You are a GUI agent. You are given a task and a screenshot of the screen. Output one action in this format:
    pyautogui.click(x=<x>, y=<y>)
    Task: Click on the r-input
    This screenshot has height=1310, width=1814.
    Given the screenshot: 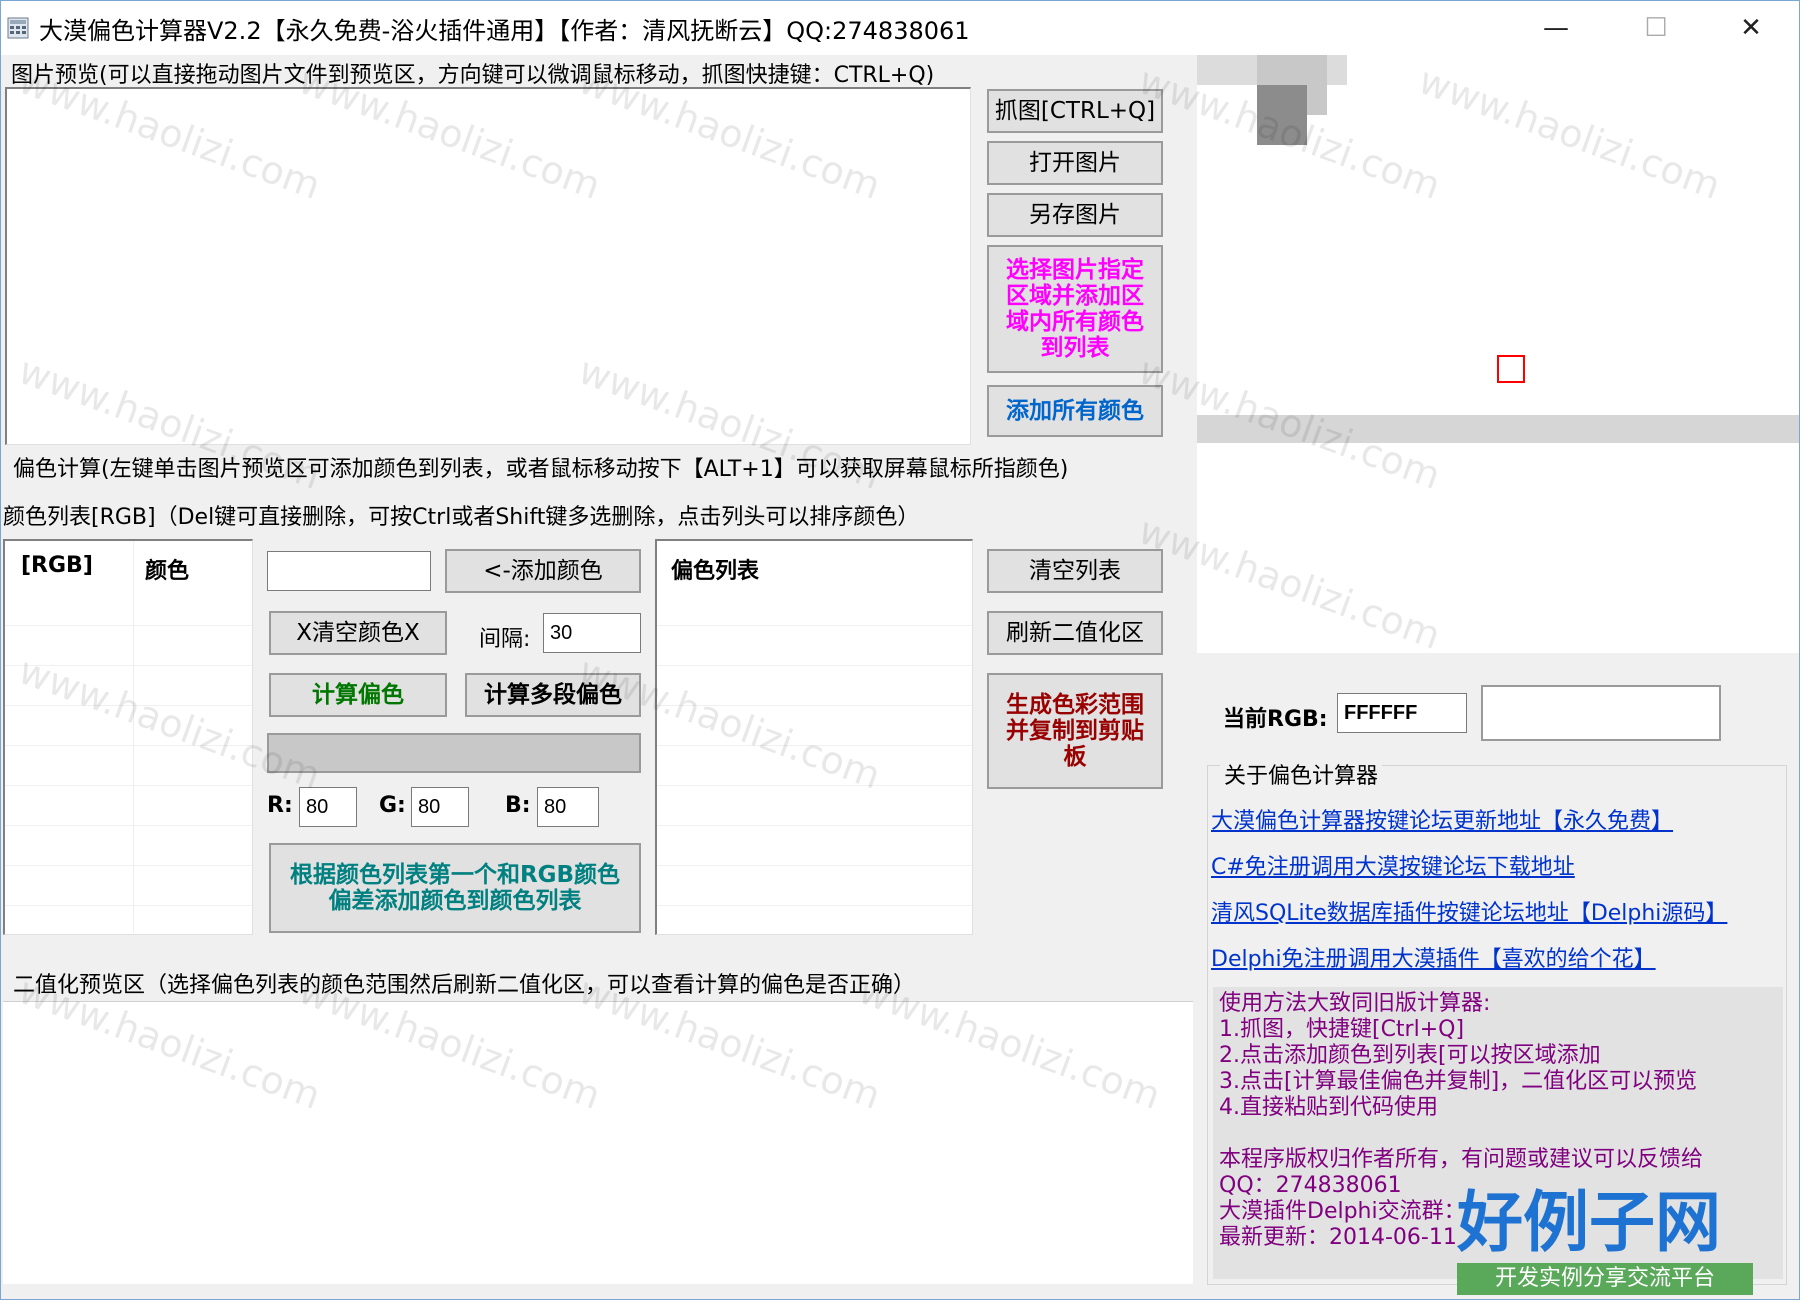 What is the action you would take?
    pyautogui.click(x=328, y=807)
    